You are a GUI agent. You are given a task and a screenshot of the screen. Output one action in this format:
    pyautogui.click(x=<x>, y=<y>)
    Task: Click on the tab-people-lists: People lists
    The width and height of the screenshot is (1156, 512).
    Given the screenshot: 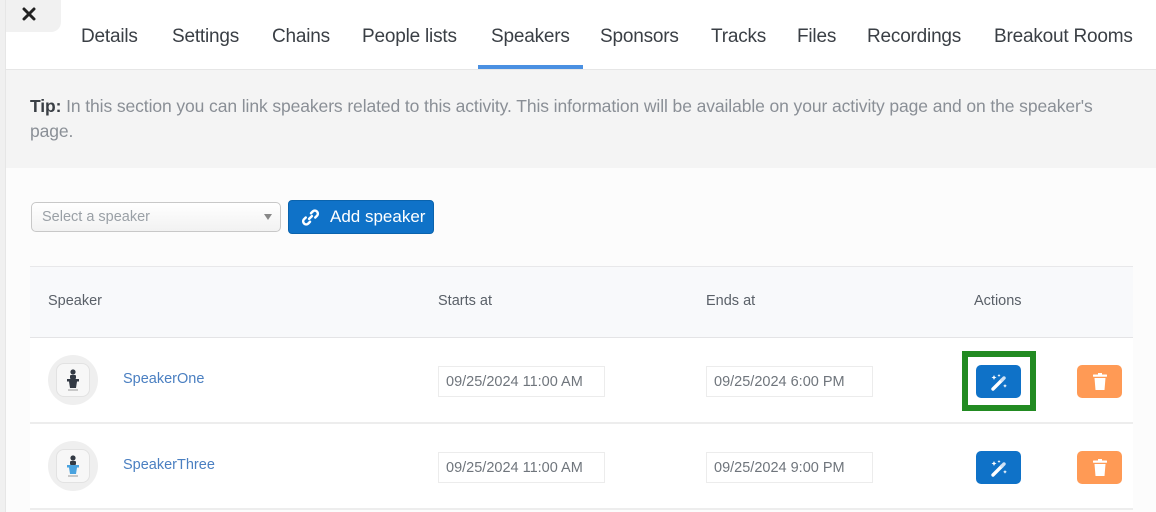 What is the action you would take?
    pyautogui.click(x=409, y=37)
    